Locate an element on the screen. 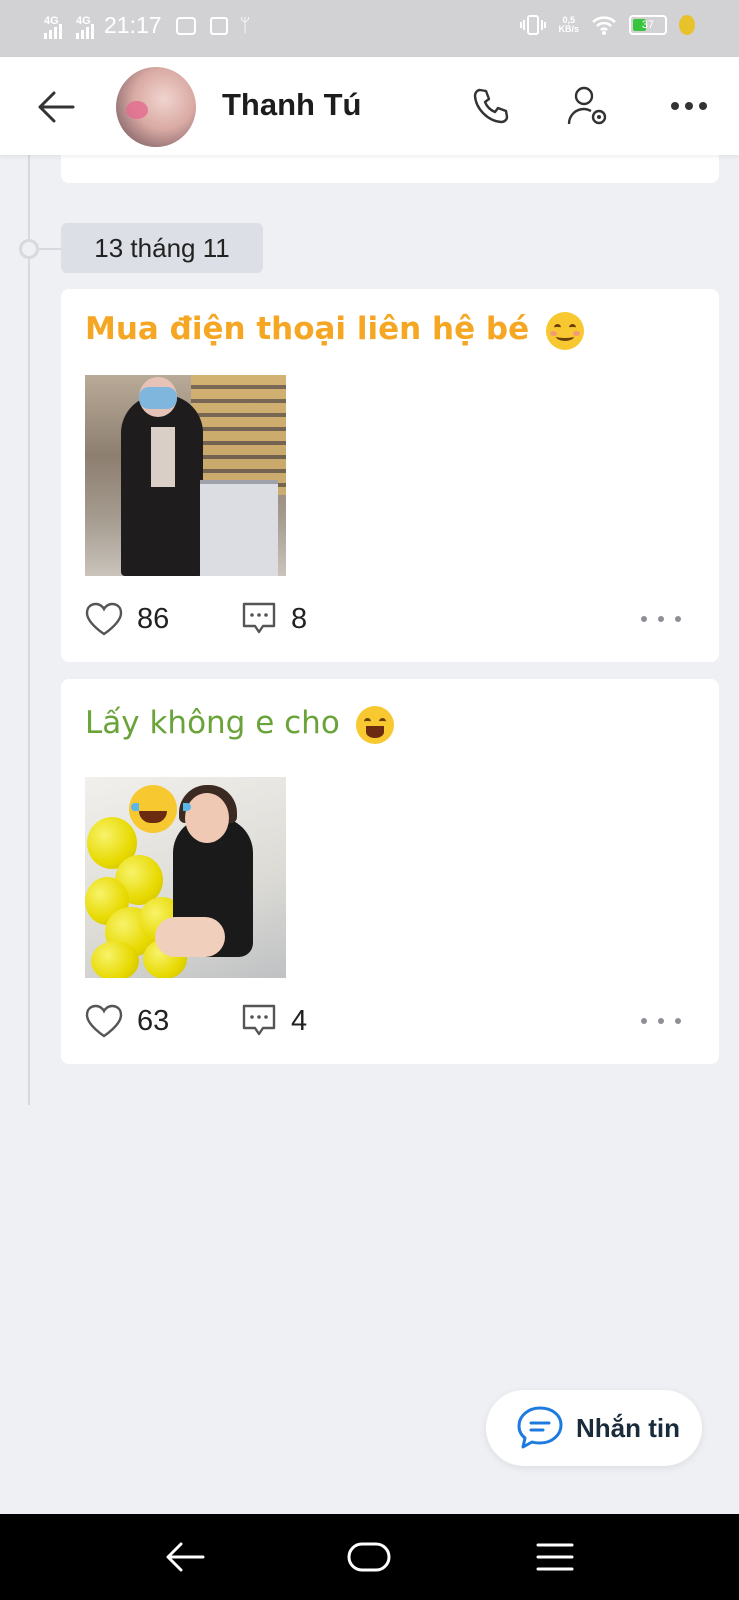 This screenshot has width=739, height=1600. battery-icon: 37 is located at coordinates (648, 25).